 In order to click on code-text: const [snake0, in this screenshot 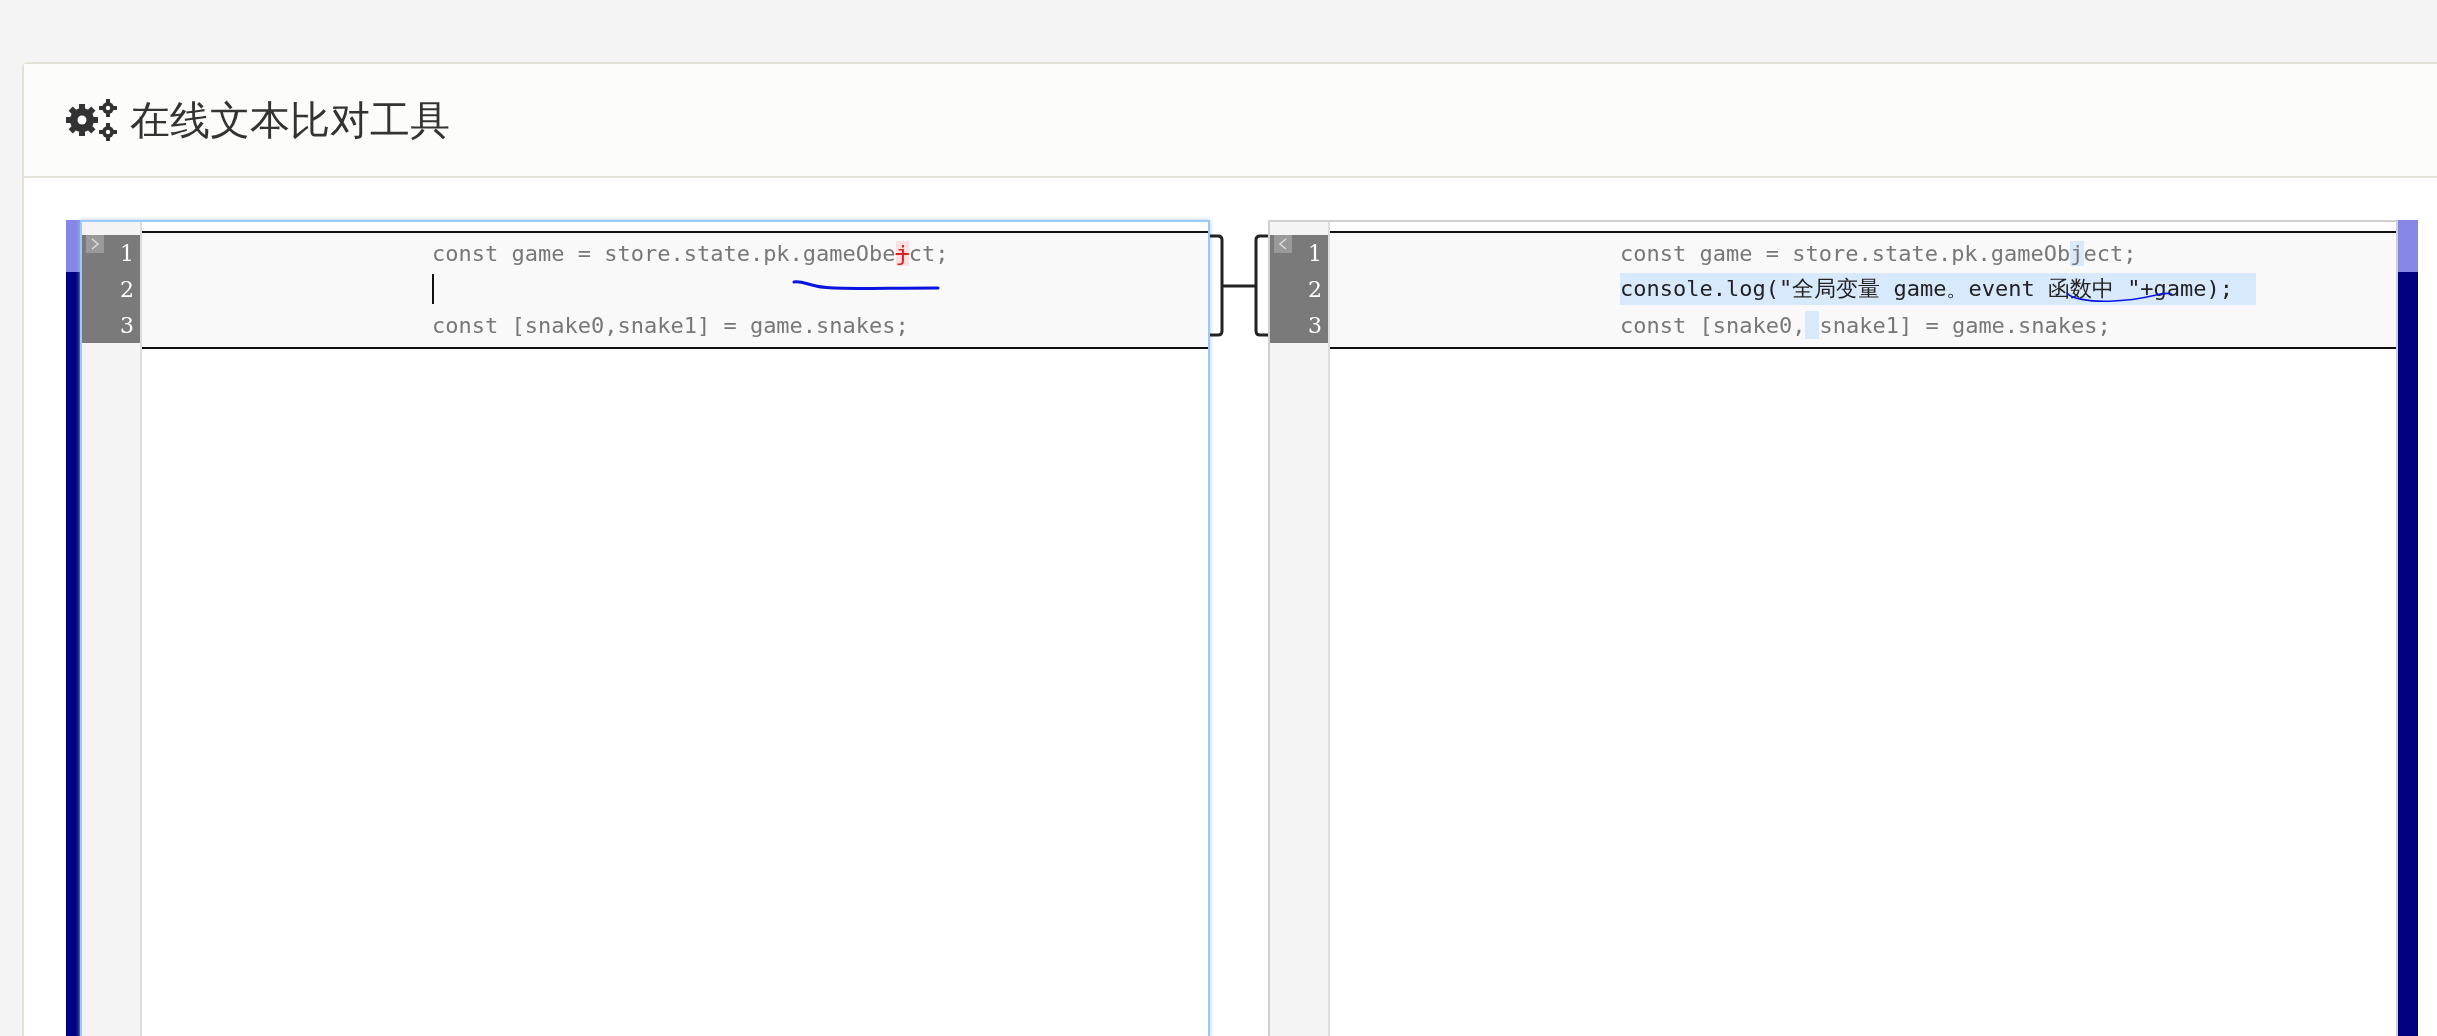, I will do `click(1713, 325)`.